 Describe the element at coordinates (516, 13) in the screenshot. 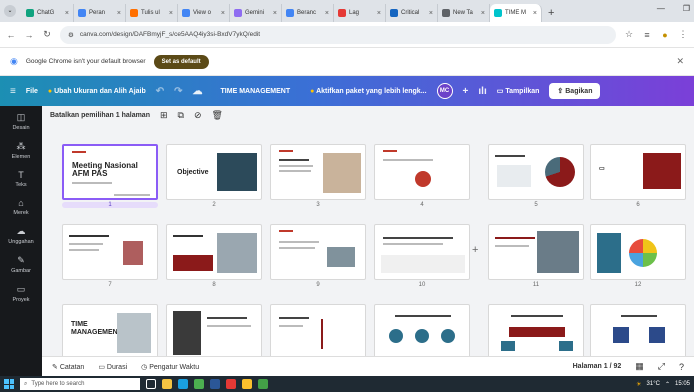

I see `browser-tab: TIME M ×` at that location.